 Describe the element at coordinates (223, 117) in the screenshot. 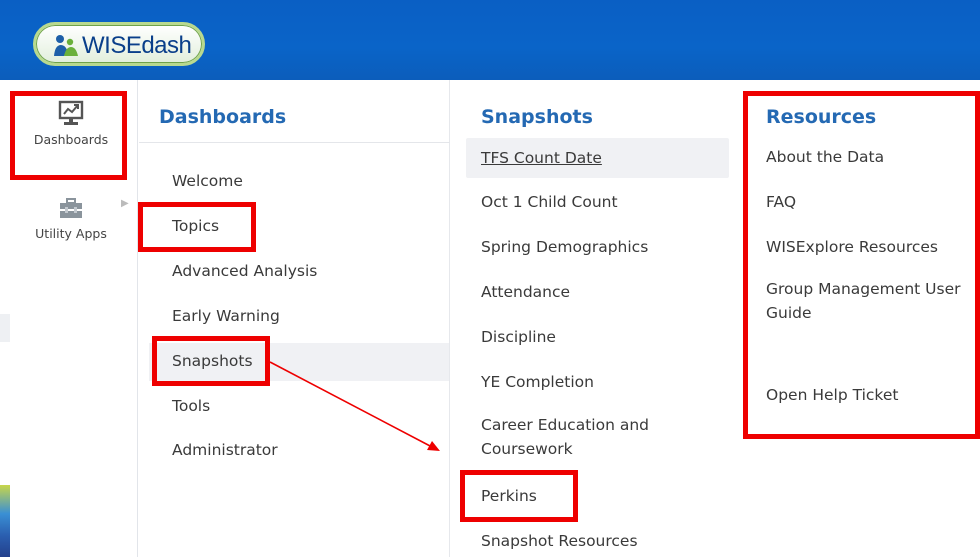

I see `dashboards-heading: Dashboards` at that location.